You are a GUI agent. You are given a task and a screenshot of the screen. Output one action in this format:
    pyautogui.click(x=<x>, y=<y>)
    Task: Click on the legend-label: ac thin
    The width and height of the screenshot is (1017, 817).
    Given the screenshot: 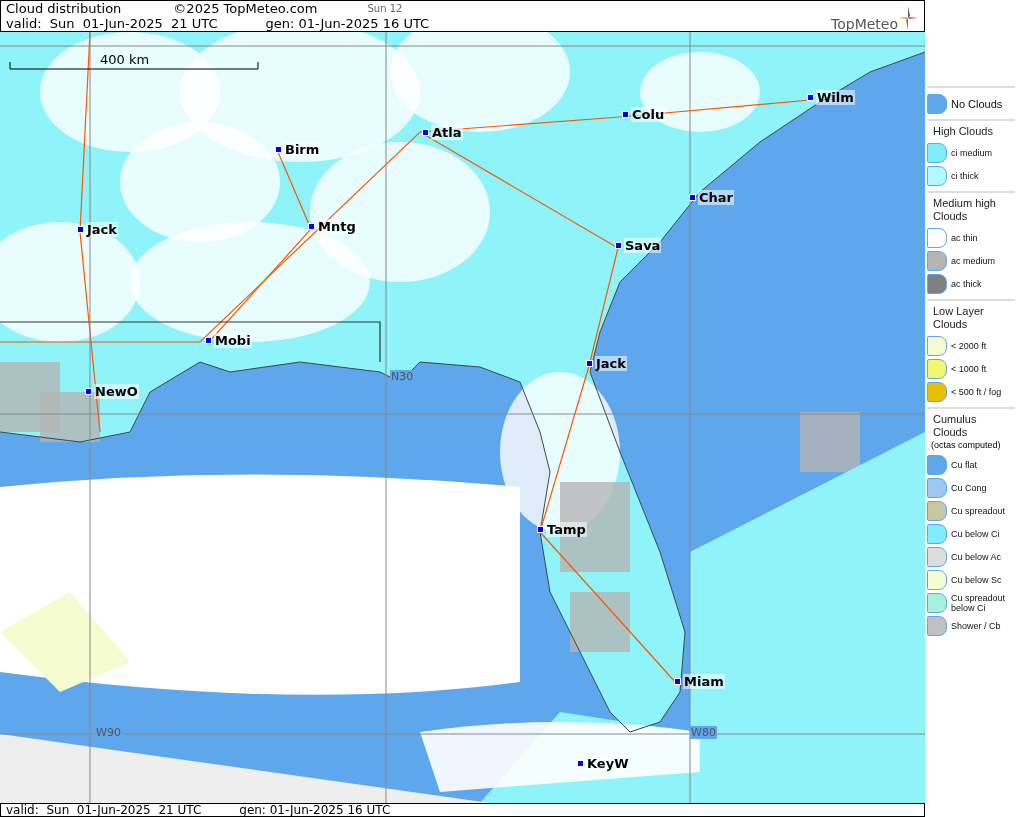 What is the action you would take?
    pyautogui.click(x=964, y=238)
    